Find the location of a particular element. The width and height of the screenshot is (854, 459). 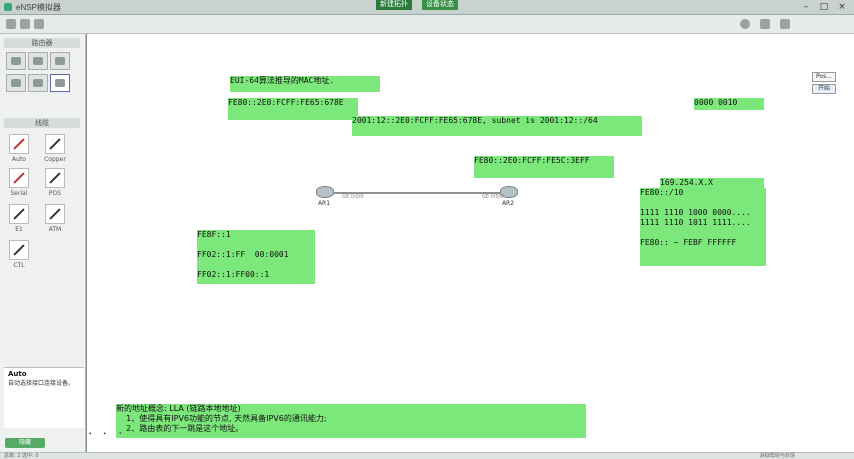

canvas-divider is located at coordinates (86, 243).